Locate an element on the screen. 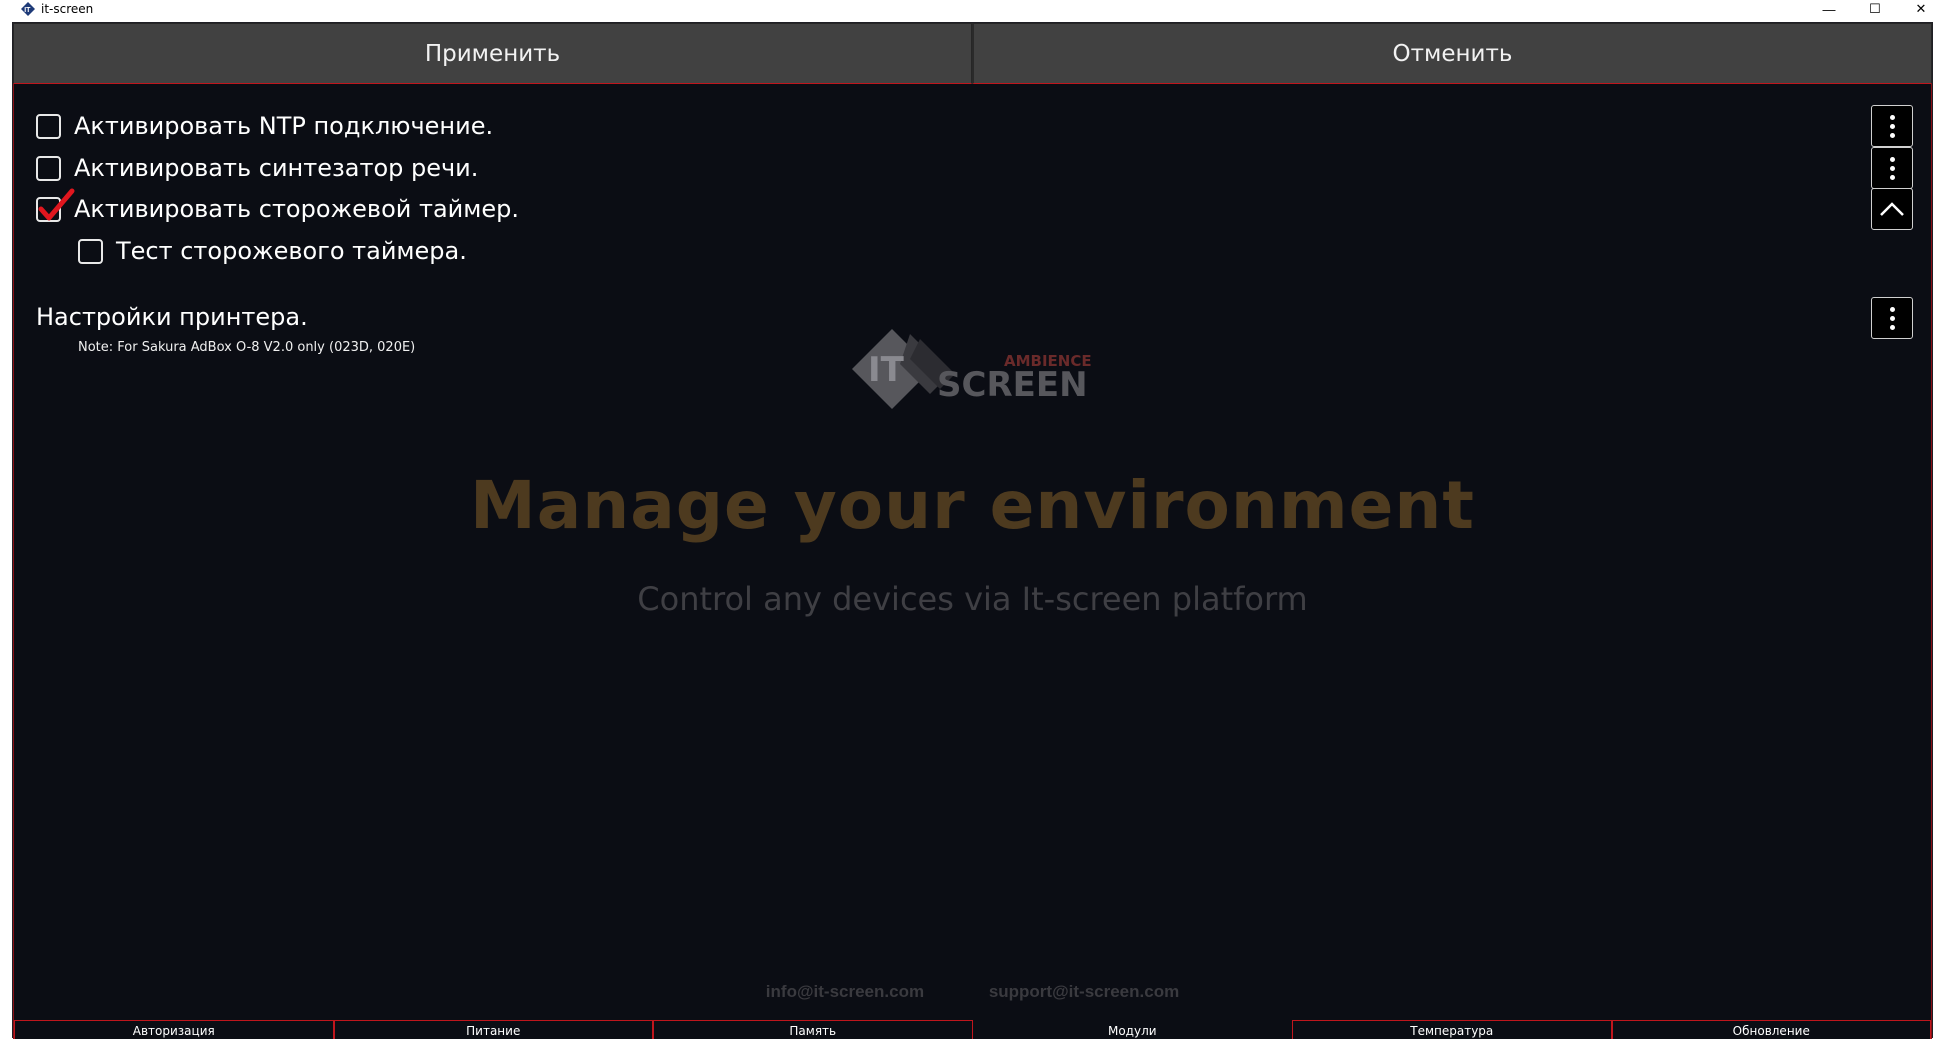  minimize-button: — is located at coordinates (1829, 9).